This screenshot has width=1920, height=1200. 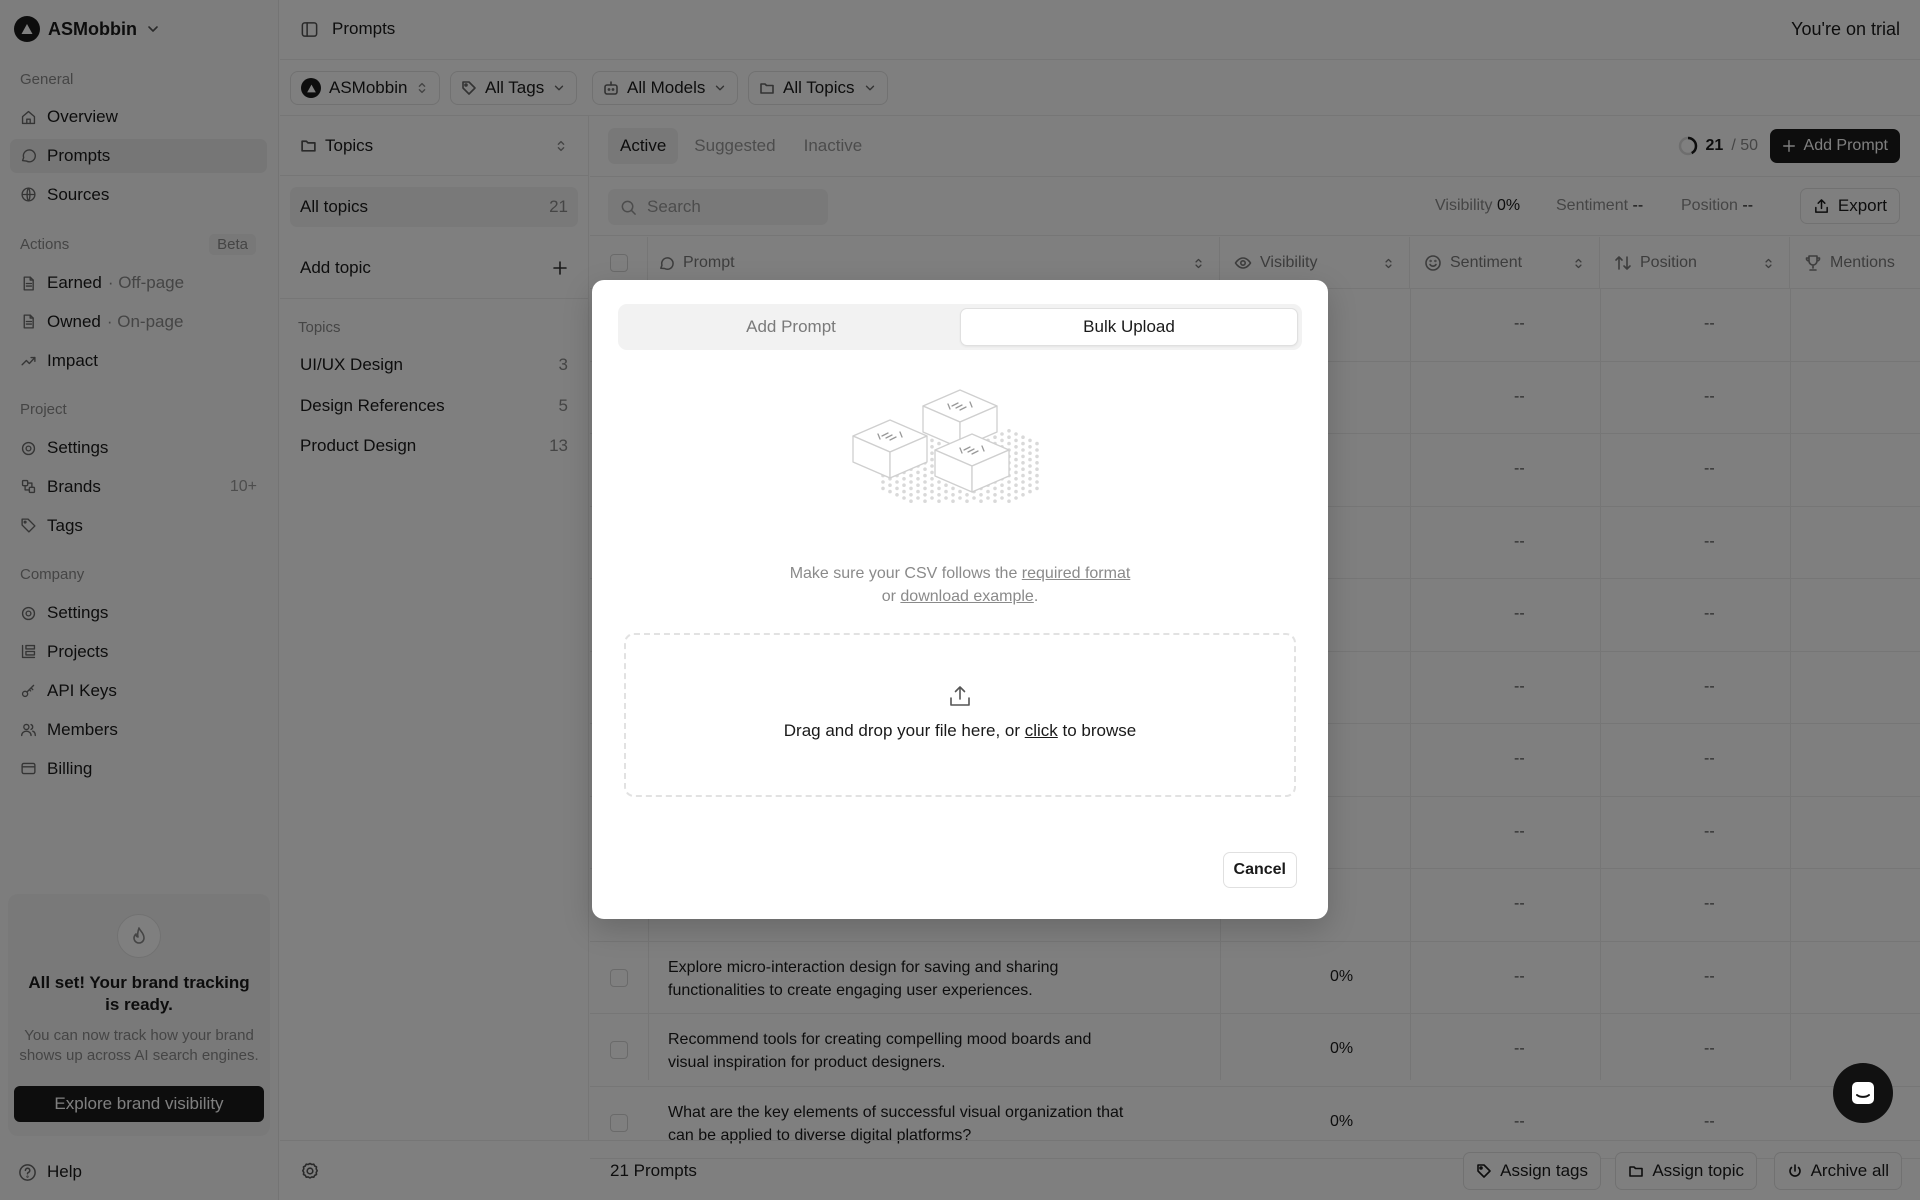 I want to click on chat-icon, so click(x=1863, y=1093).